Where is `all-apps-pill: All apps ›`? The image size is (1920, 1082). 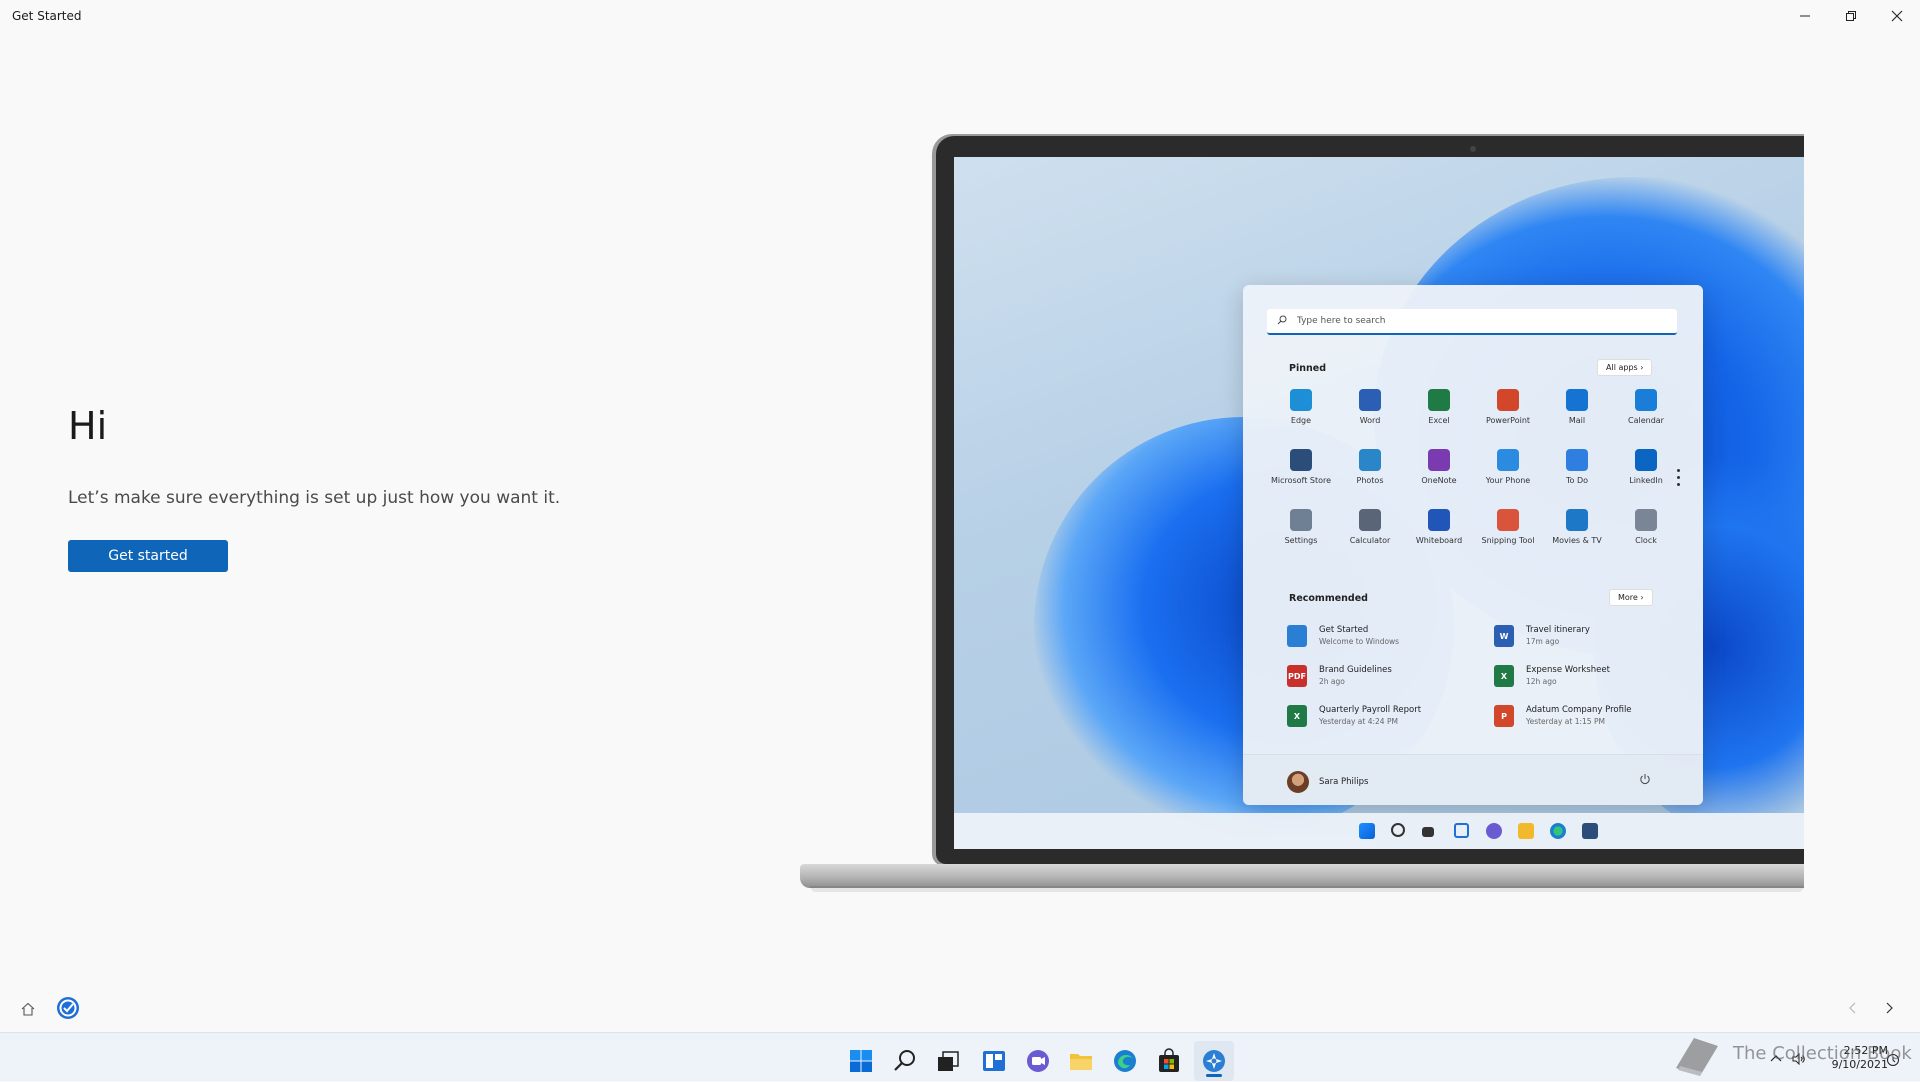
all-apps-pill: All apps › is located at coordinates (1625, 367).